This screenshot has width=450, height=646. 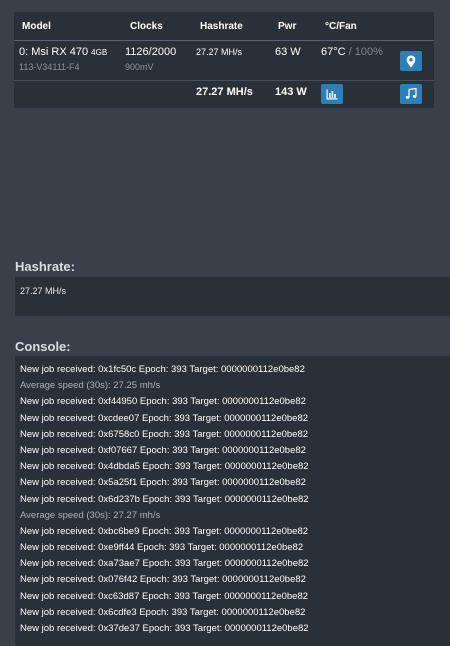 I want to click on gpu-power: 63 W, so click(x=288, y=52).